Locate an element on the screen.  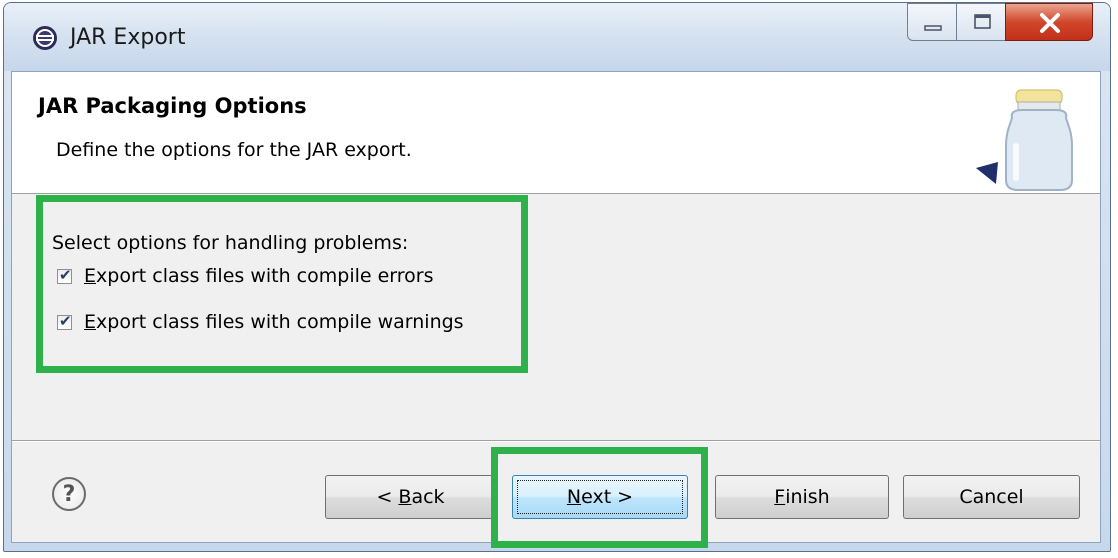
minimize-button is located at coordinates (932, 22).